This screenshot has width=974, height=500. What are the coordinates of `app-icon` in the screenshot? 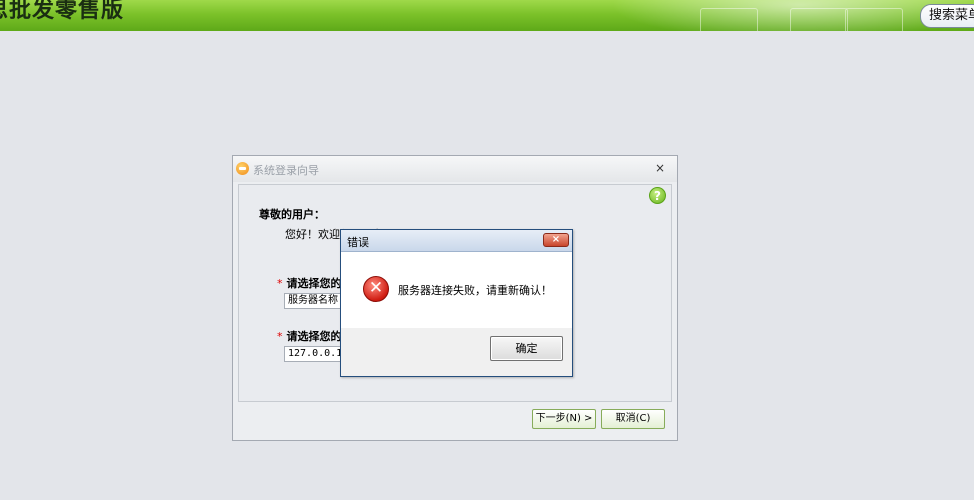 It's located at (242, 168).